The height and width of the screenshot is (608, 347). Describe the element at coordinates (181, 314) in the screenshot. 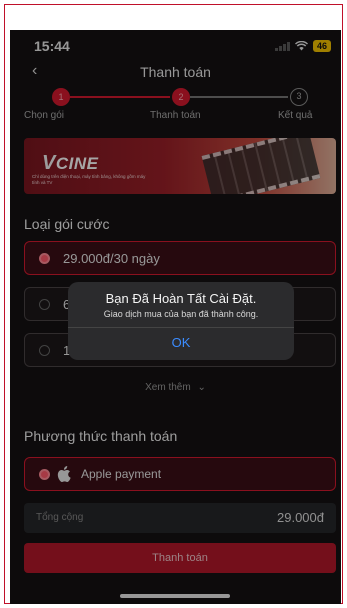

I see `alert-message: Giao dịch mua của bạn đã thành công.` at that location.